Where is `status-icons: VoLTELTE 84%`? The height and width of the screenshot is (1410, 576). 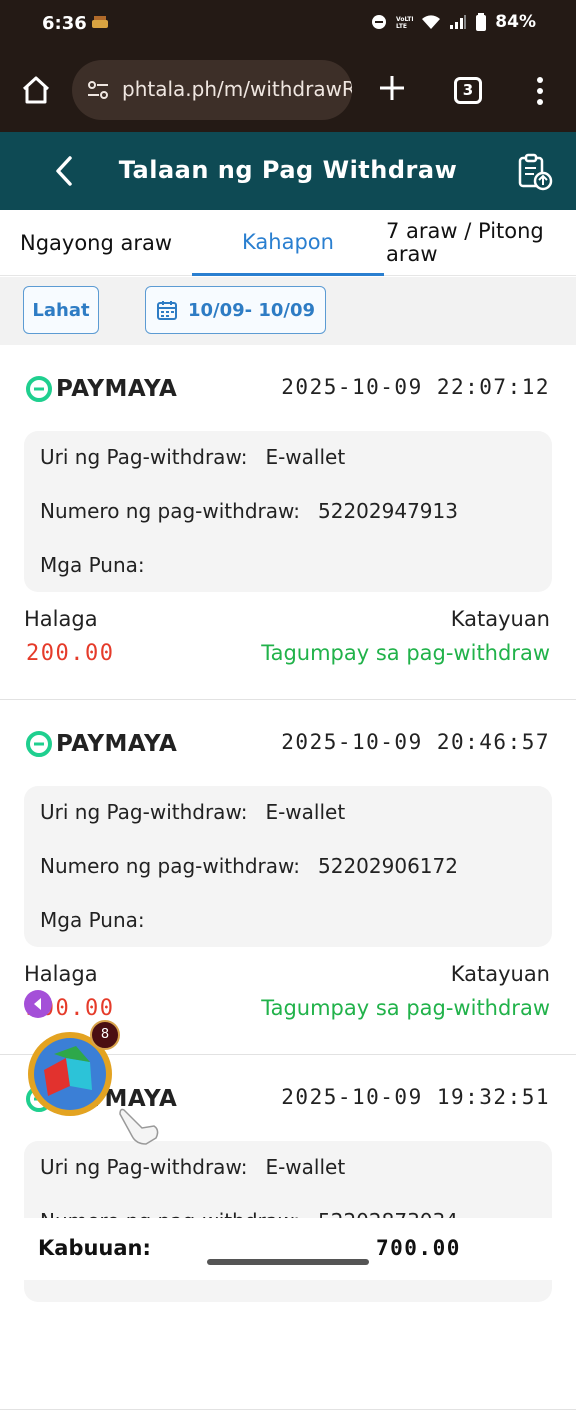
status-icons: VoLTELTE 84% is located at coordinates (453, 22).